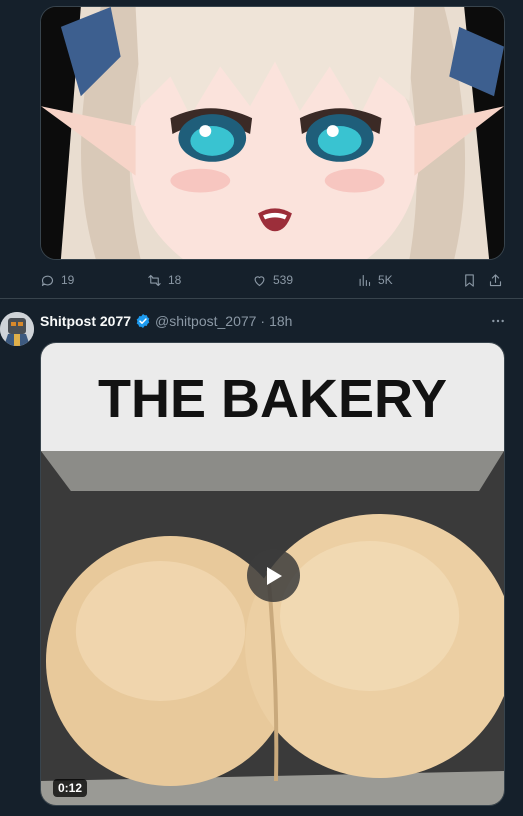 This screenshot has height=816, width=523. I want to click on repost-count: 18, so click(175, 280).